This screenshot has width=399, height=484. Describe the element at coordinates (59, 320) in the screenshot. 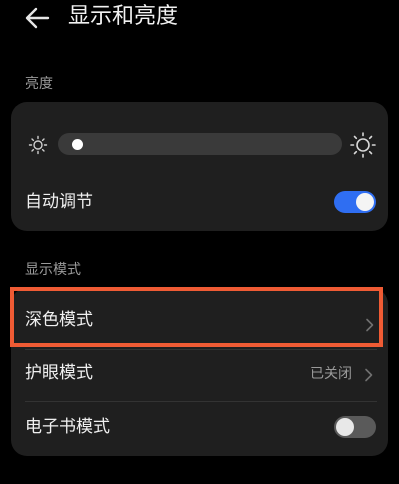

I see `dark-mode-label: 深色模式` at that location.